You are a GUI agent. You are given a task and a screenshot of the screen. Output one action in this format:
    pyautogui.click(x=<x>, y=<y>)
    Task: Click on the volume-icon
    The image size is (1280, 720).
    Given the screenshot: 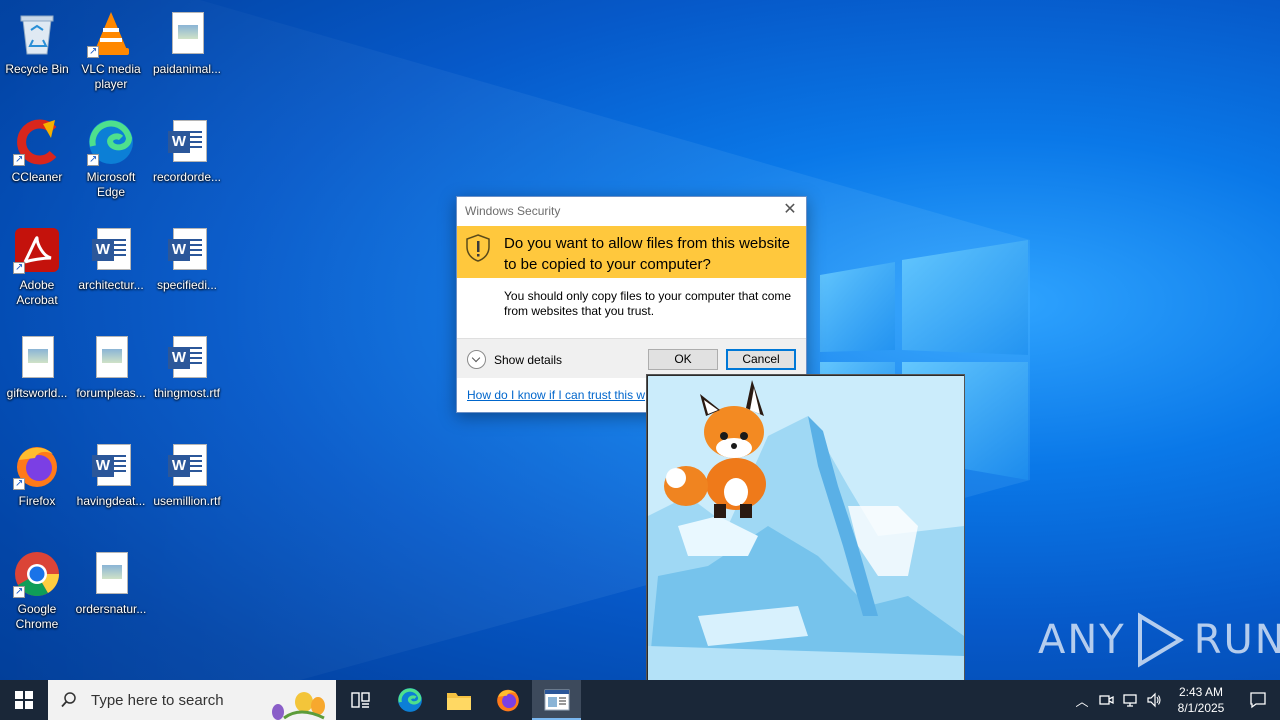 What is the action you would take?
    pyautogui.click(x=1154, y=700)
    